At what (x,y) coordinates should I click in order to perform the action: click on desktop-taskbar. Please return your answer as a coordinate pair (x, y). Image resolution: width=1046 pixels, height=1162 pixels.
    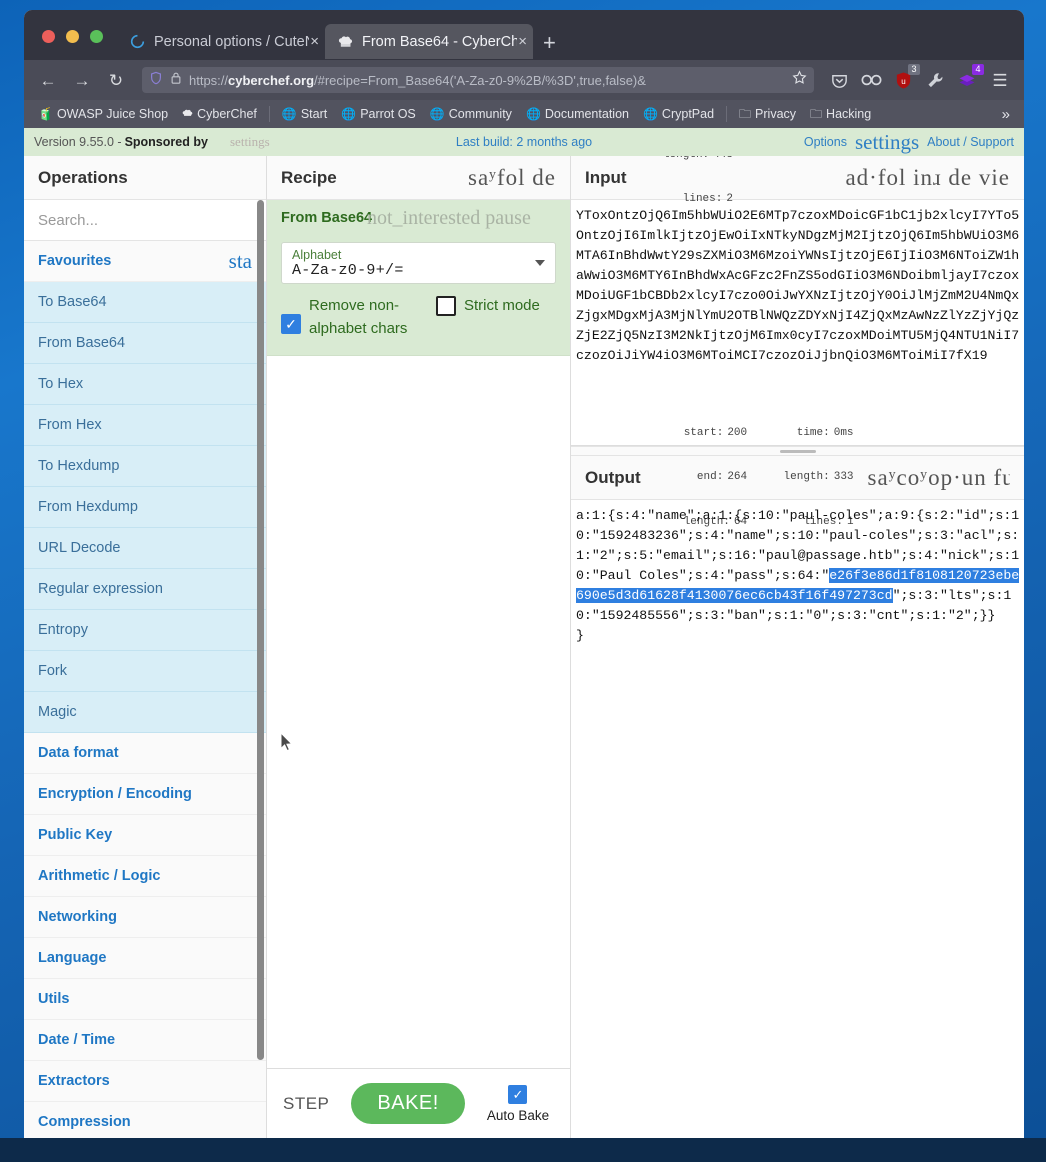
    Looking at the image, I should click on (523, 1150).